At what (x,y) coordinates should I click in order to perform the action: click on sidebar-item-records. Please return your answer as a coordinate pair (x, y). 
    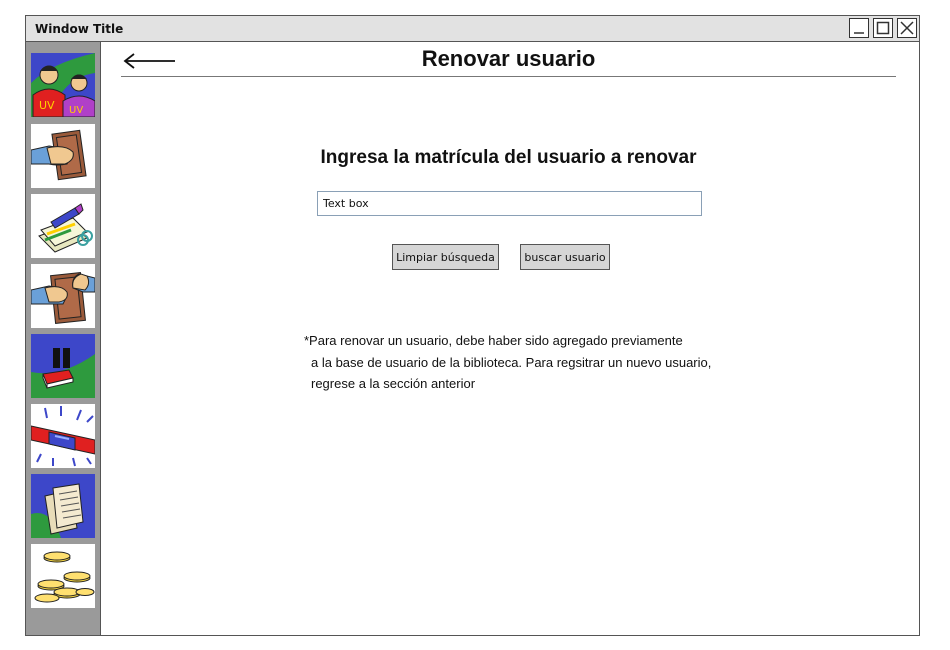
    Looking at the image, I should click on (63, 226).